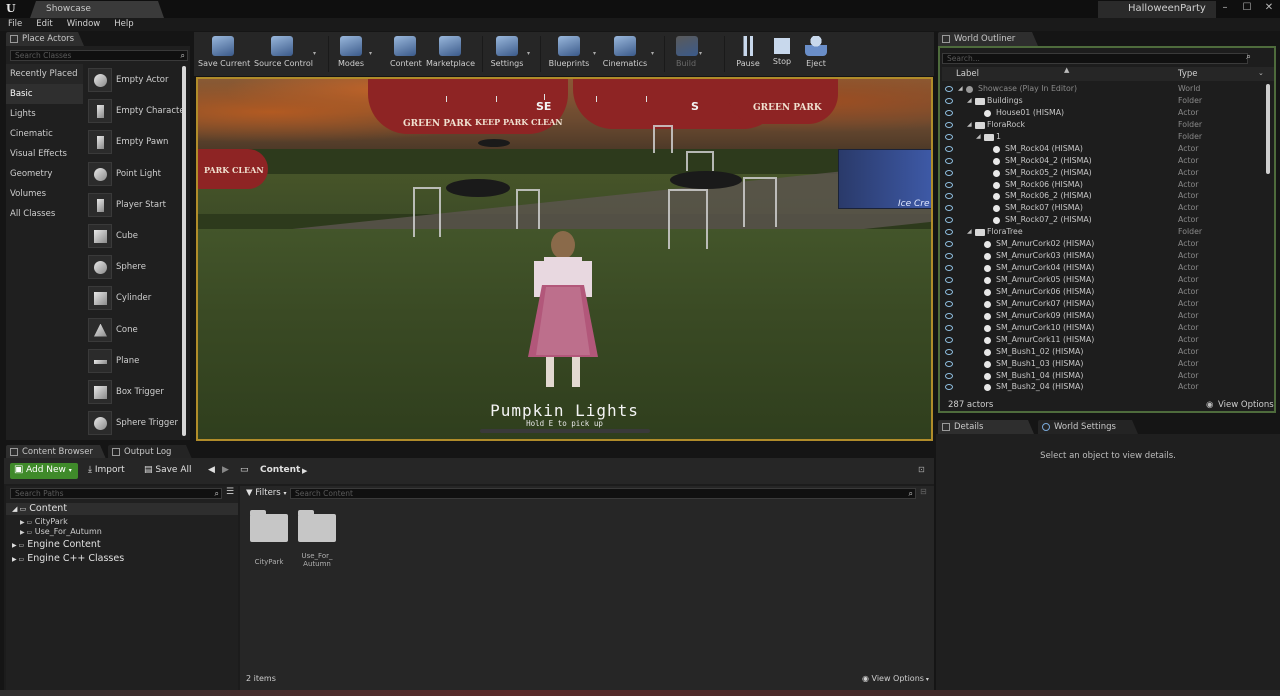 This screenshot has height=696, width=1280. Describe the element at coordinates (116, 493) in the screenshot. I see `search-paths-input: Search Paths ⌕` at that location.